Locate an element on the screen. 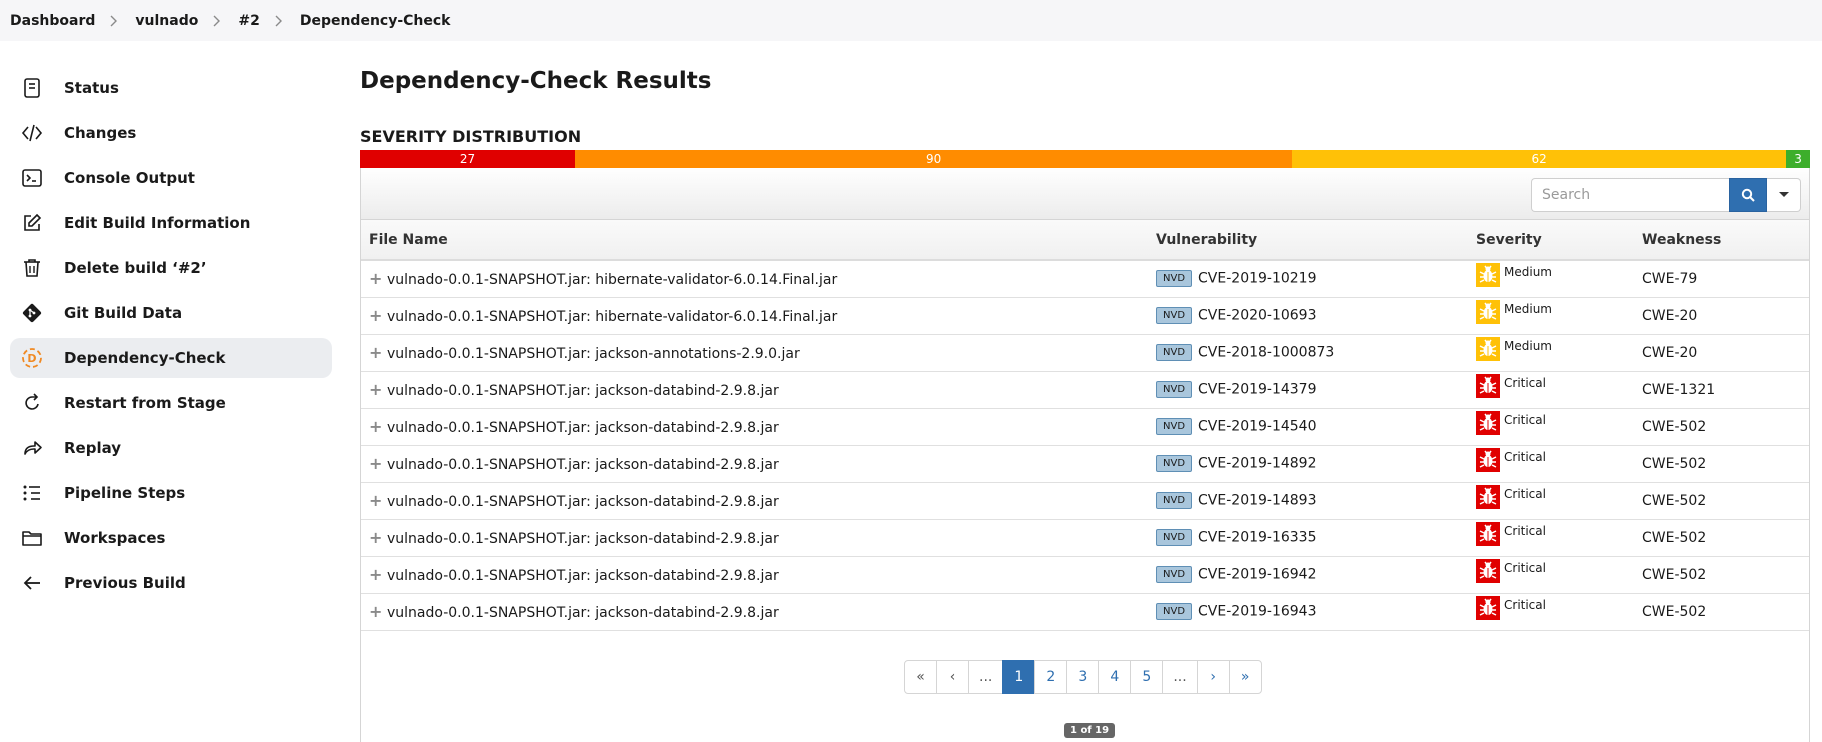 The height and width of the screenshot is (742, 1822). sidebar-item-replay: Replay is located at coordinates (171, 448).